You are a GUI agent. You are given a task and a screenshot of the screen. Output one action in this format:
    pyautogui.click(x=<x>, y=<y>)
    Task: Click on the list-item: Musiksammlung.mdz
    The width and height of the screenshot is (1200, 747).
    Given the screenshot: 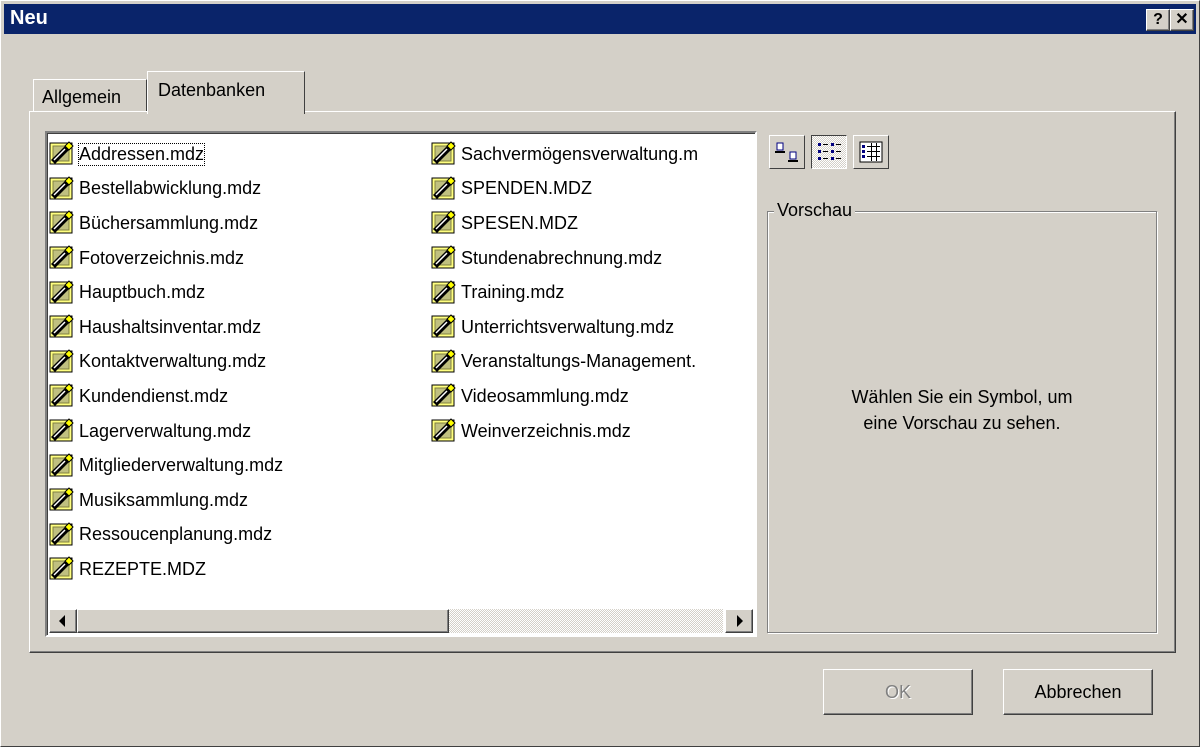 What is the action you would take?
    pyautogui.click(x=165, y=500)
    